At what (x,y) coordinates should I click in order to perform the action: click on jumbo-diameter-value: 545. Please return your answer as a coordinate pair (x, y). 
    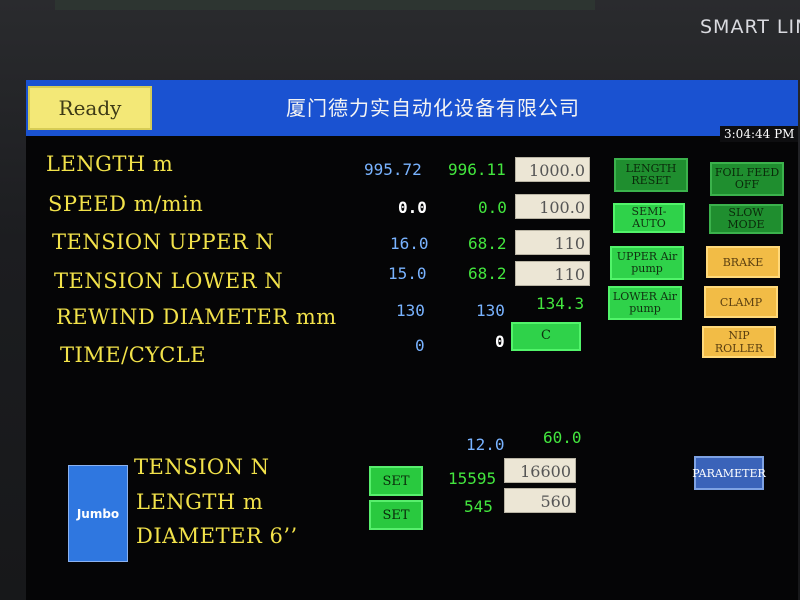
    Looking at the image, I should click on (478, 506).